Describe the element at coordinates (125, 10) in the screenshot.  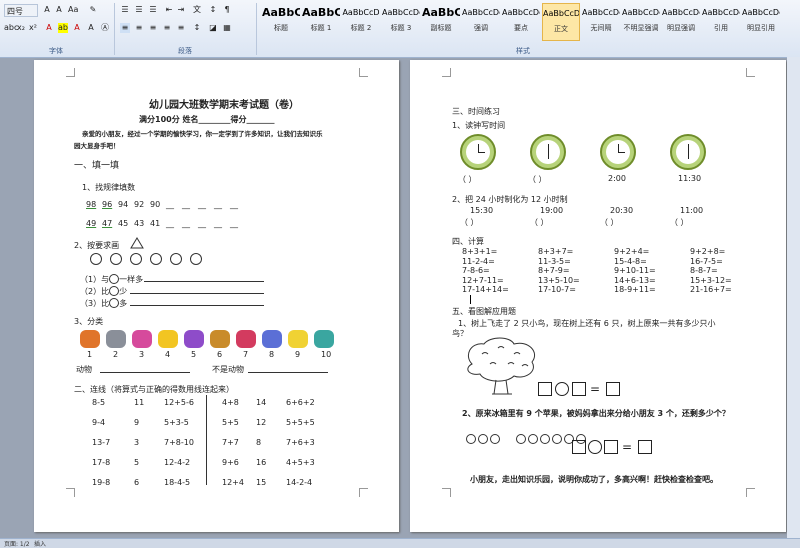
I see `bullets-icon: ☰` at that location.